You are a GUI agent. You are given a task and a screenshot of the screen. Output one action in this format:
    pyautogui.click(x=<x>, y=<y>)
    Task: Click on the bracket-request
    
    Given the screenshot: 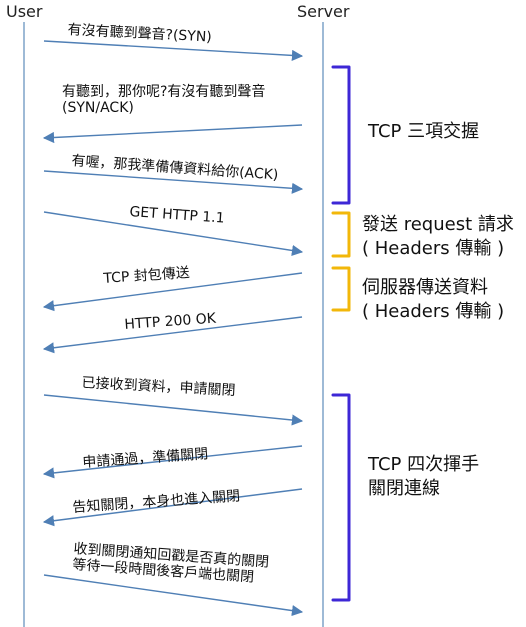 What is the action you would take?
    pyautogui.click(x=341, y=234)
    